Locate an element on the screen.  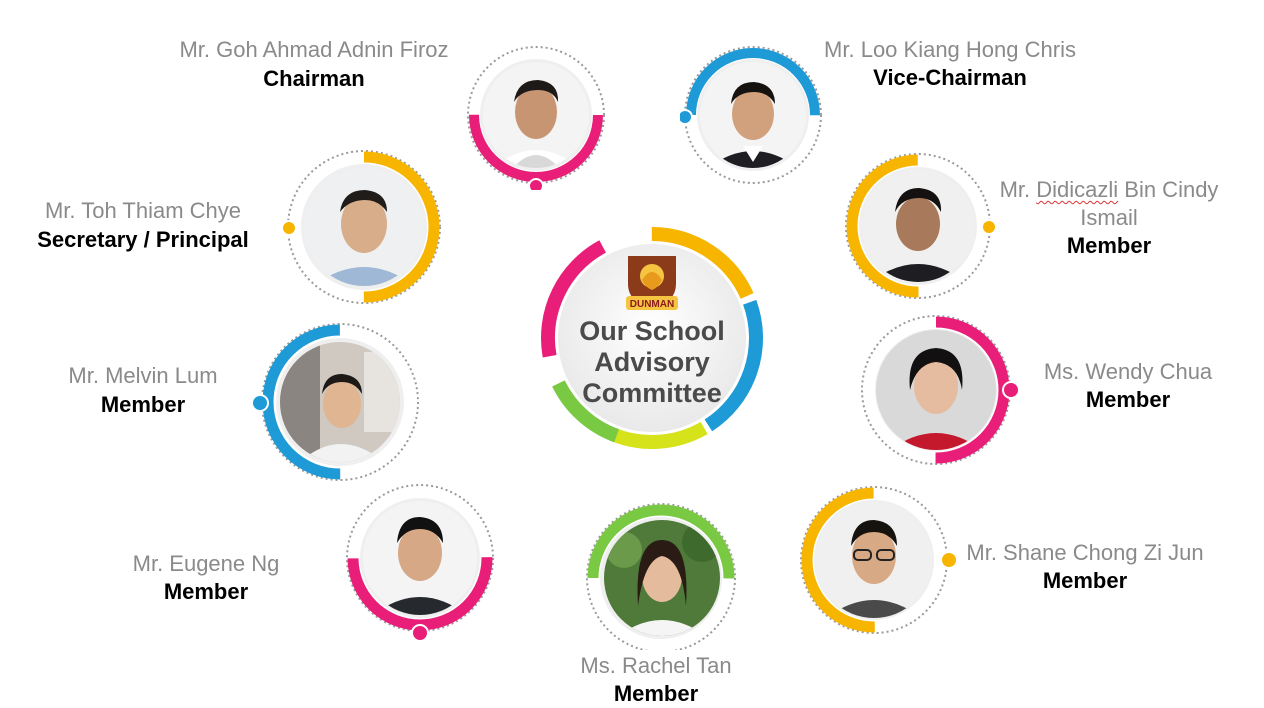
member-card-secretary is located at coordinates (364, 229).